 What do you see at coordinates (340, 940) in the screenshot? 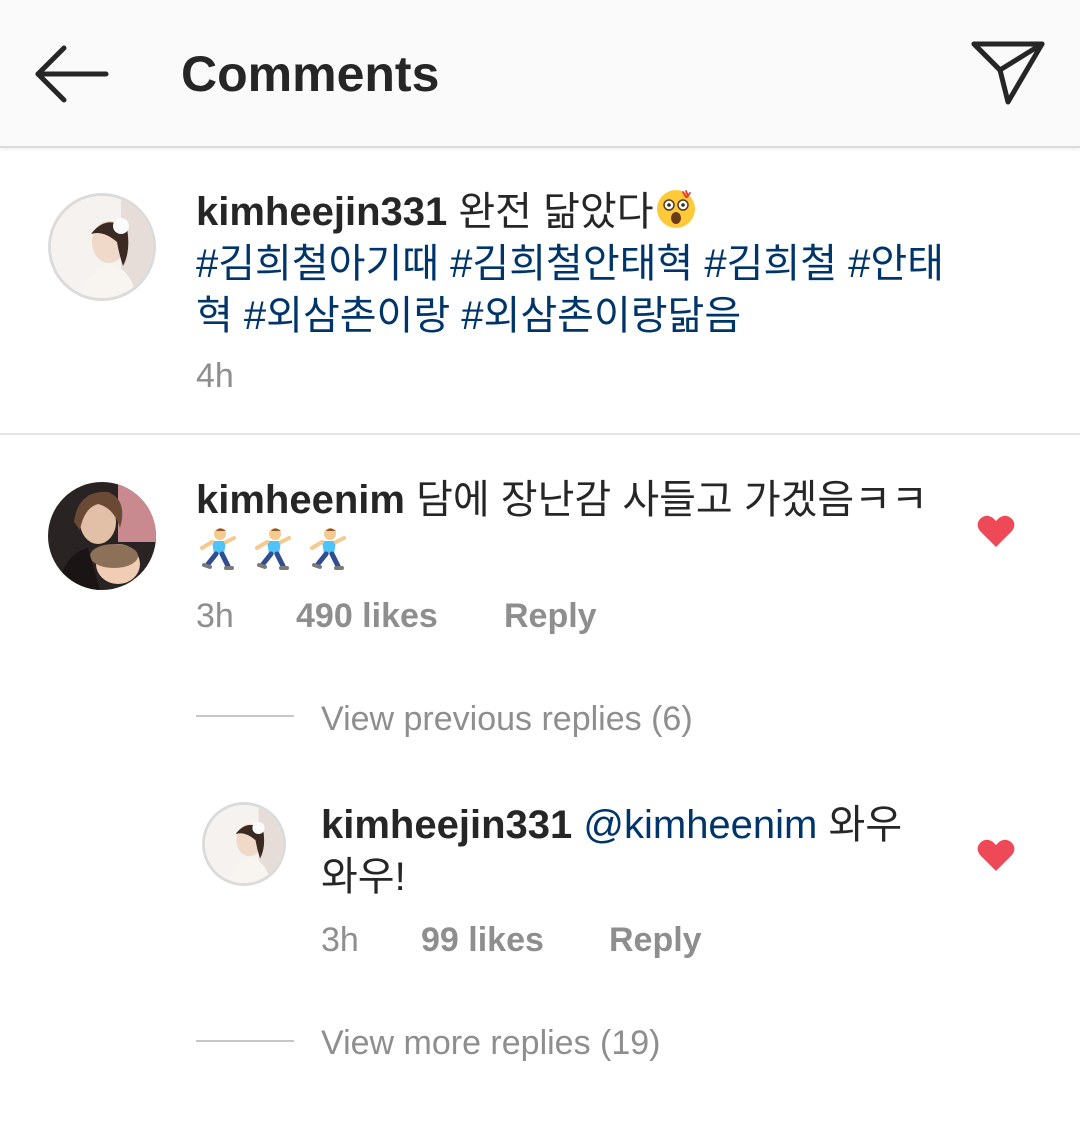
I see `reply-timestamp: 3h` at bounding box center [340, 940].